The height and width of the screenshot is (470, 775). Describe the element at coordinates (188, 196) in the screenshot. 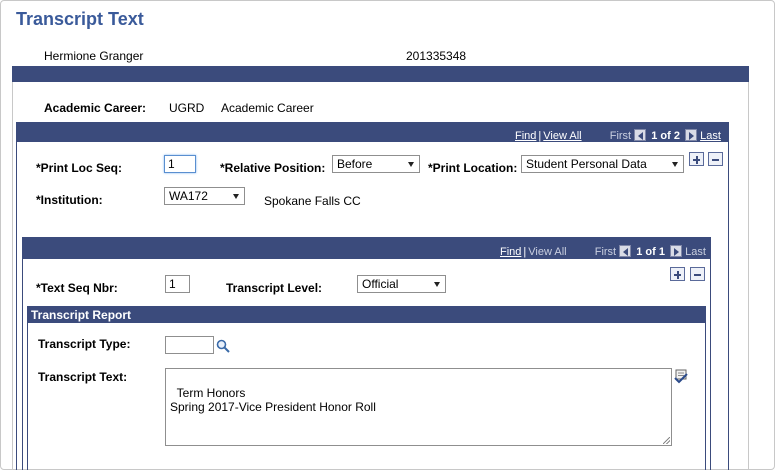

I see `institution-value: WA172` at that location.